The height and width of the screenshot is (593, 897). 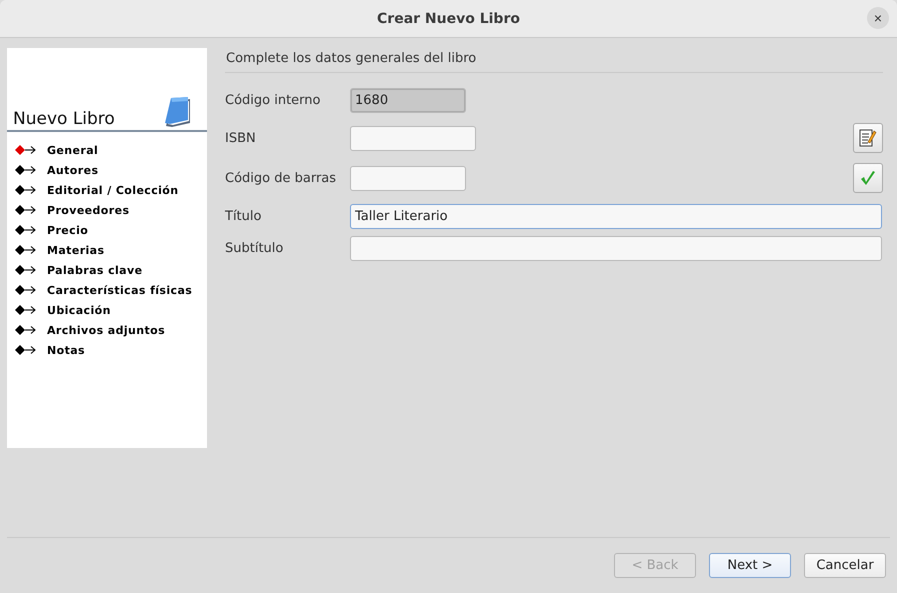 I want to click on sidebar-item: Palabras clave, so click(x=94, y=270).